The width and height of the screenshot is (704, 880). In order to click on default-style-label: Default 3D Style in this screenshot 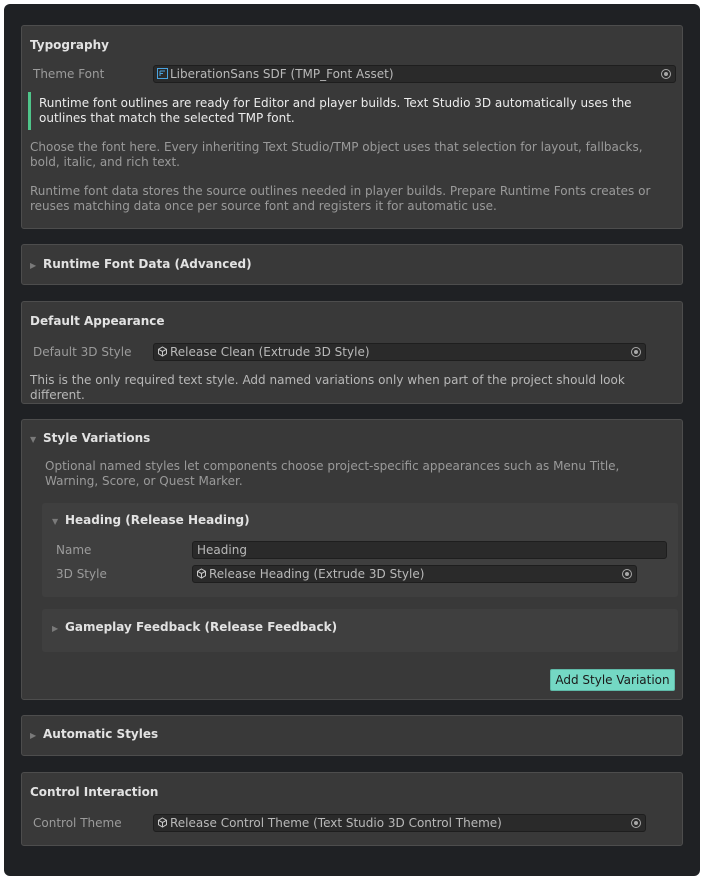, I will do `click(82, 352)`.